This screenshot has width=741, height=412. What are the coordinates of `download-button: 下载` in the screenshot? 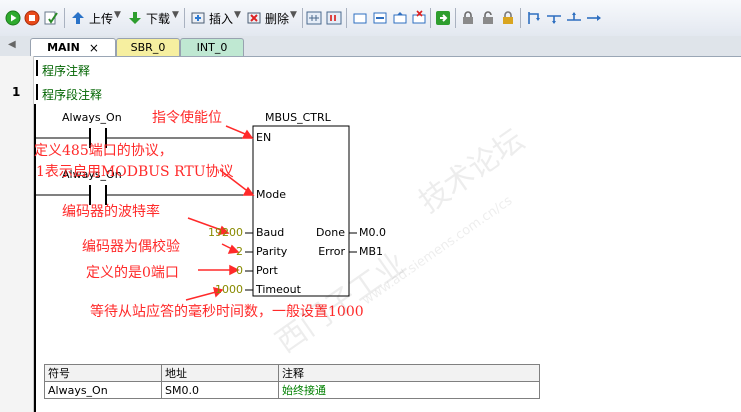 It's located at (148, 18).